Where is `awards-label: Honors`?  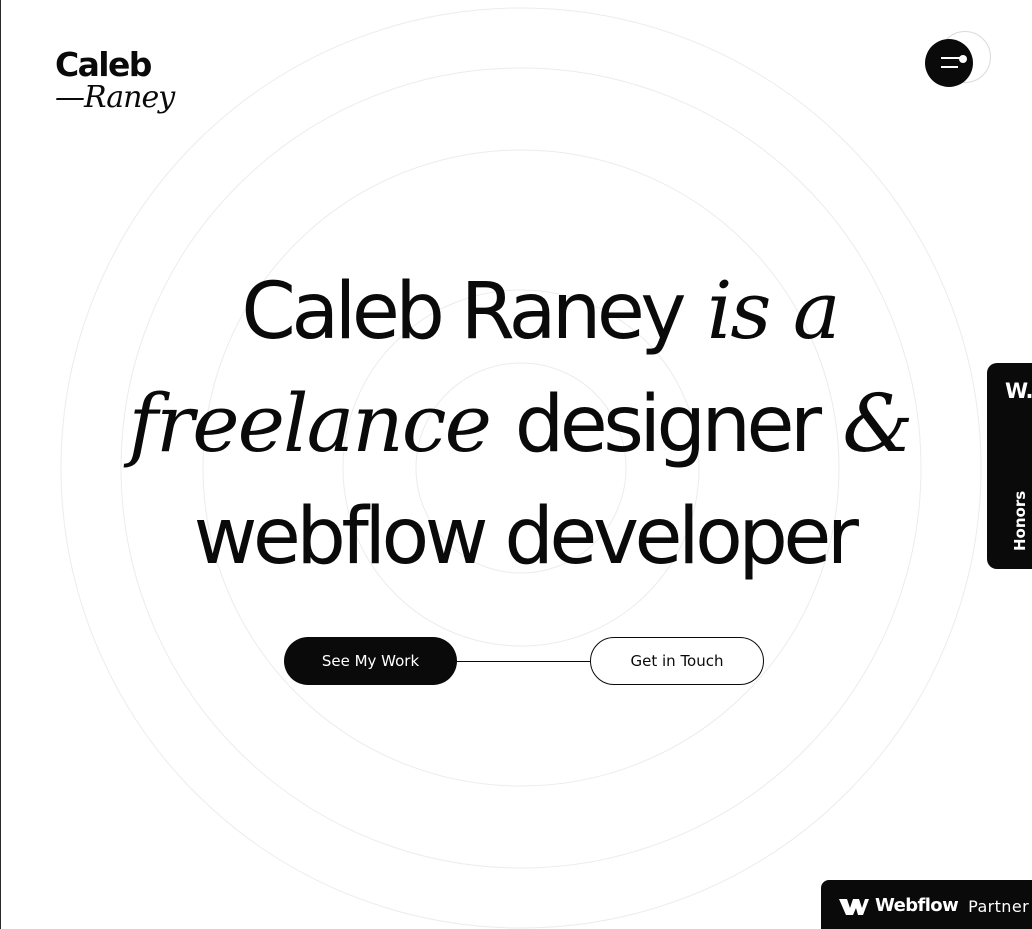 awards-label: Honors is located at coordinates (1020, 520).